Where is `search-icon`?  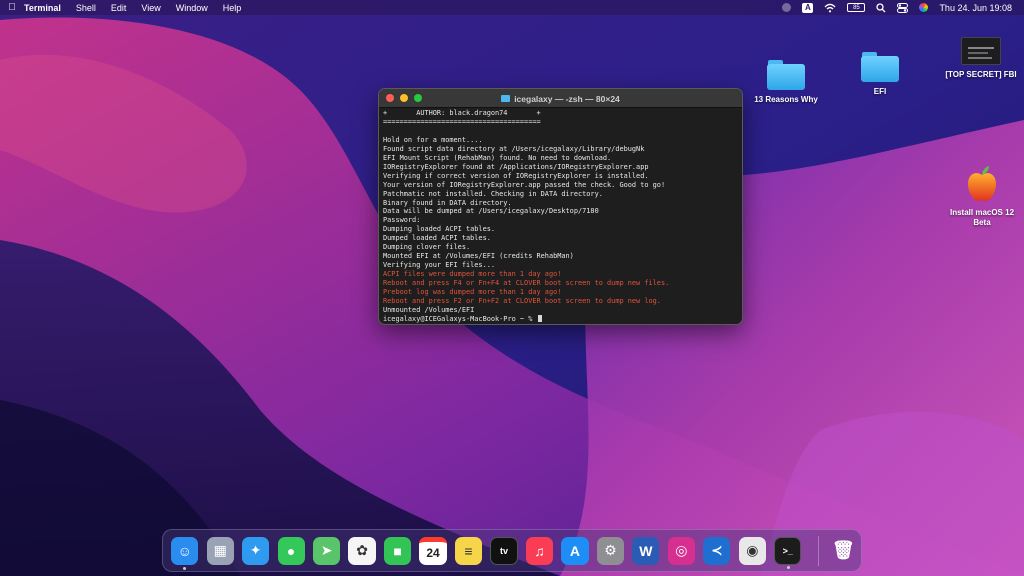
search-icon is located at coordinates (881, 7).